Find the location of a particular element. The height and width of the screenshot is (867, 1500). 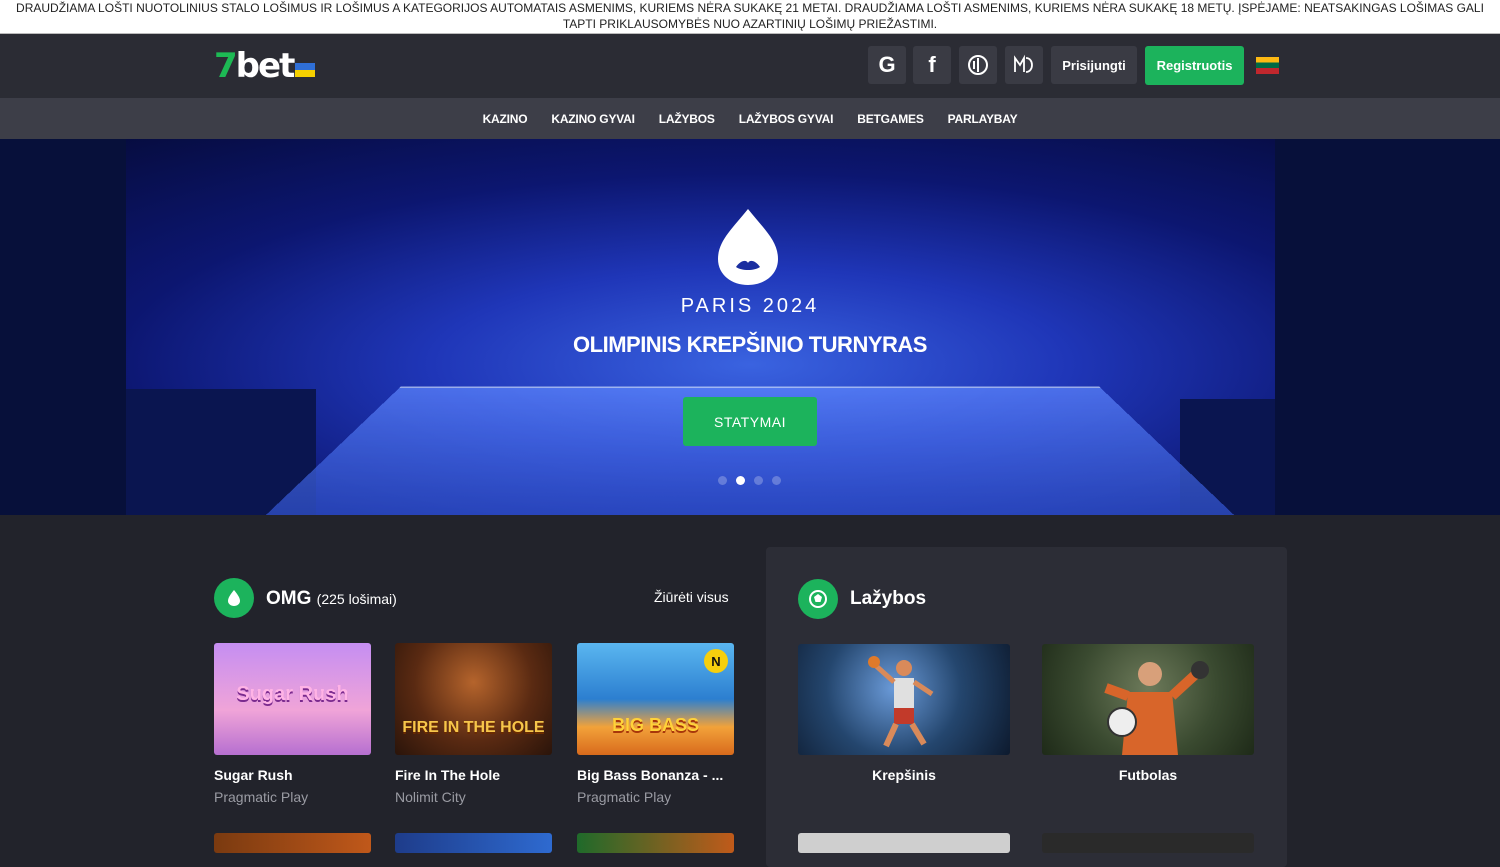

hero-cta-button: STATYMAI is located at coordinates (750, 421).